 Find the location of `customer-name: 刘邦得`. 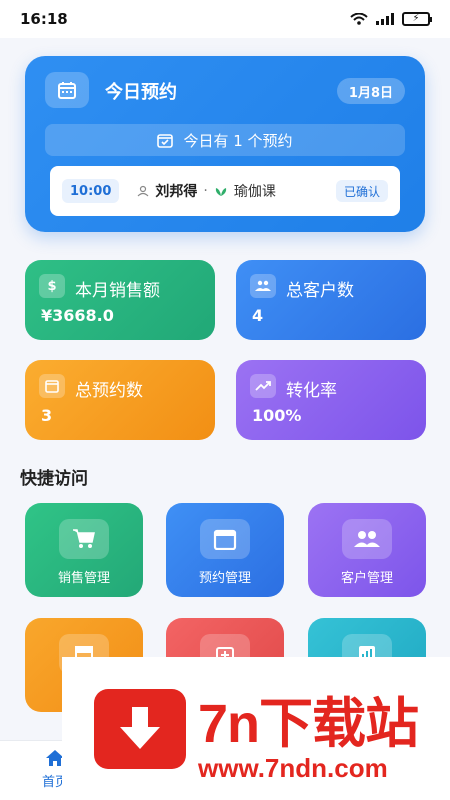

customer-name: 刘邦得 is located at coordinates (176, 192).